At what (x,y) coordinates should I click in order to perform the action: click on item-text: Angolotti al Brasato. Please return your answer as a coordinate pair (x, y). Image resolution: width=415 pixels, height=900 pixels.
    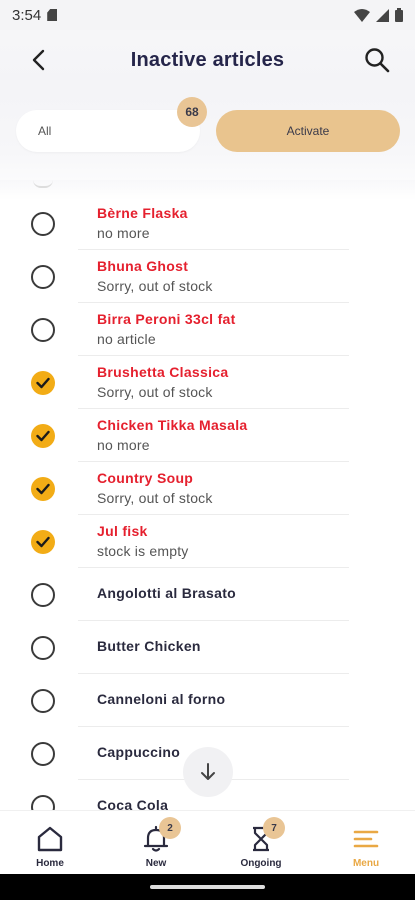
    Looking at the image, I should click on (166, 593).